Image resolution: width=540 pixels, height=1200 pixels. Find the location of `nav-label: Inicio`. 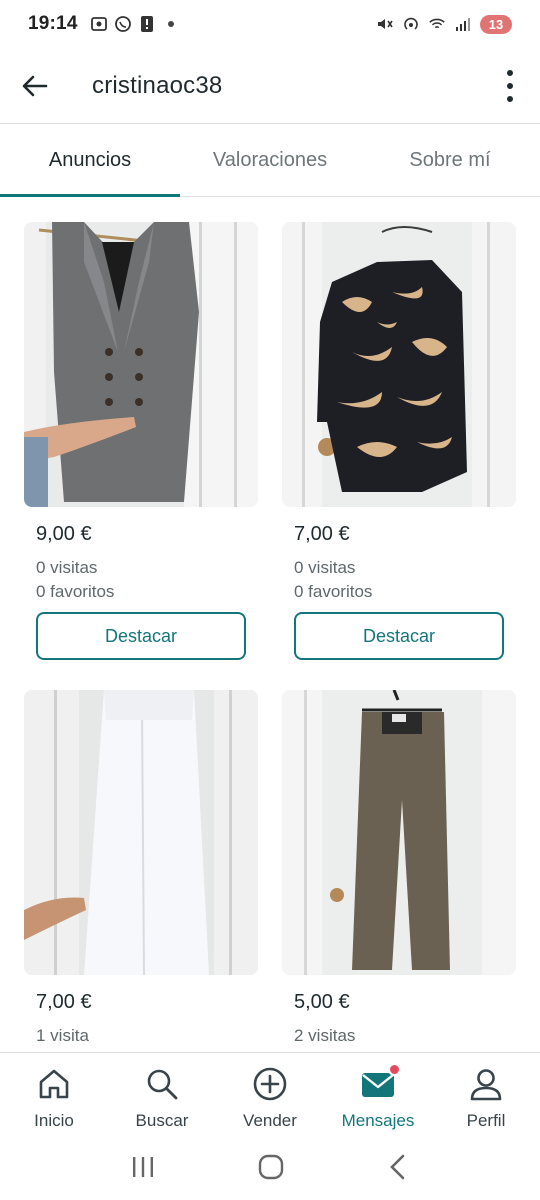

nav-label: Inicio is located at coordinates (54, 1120).